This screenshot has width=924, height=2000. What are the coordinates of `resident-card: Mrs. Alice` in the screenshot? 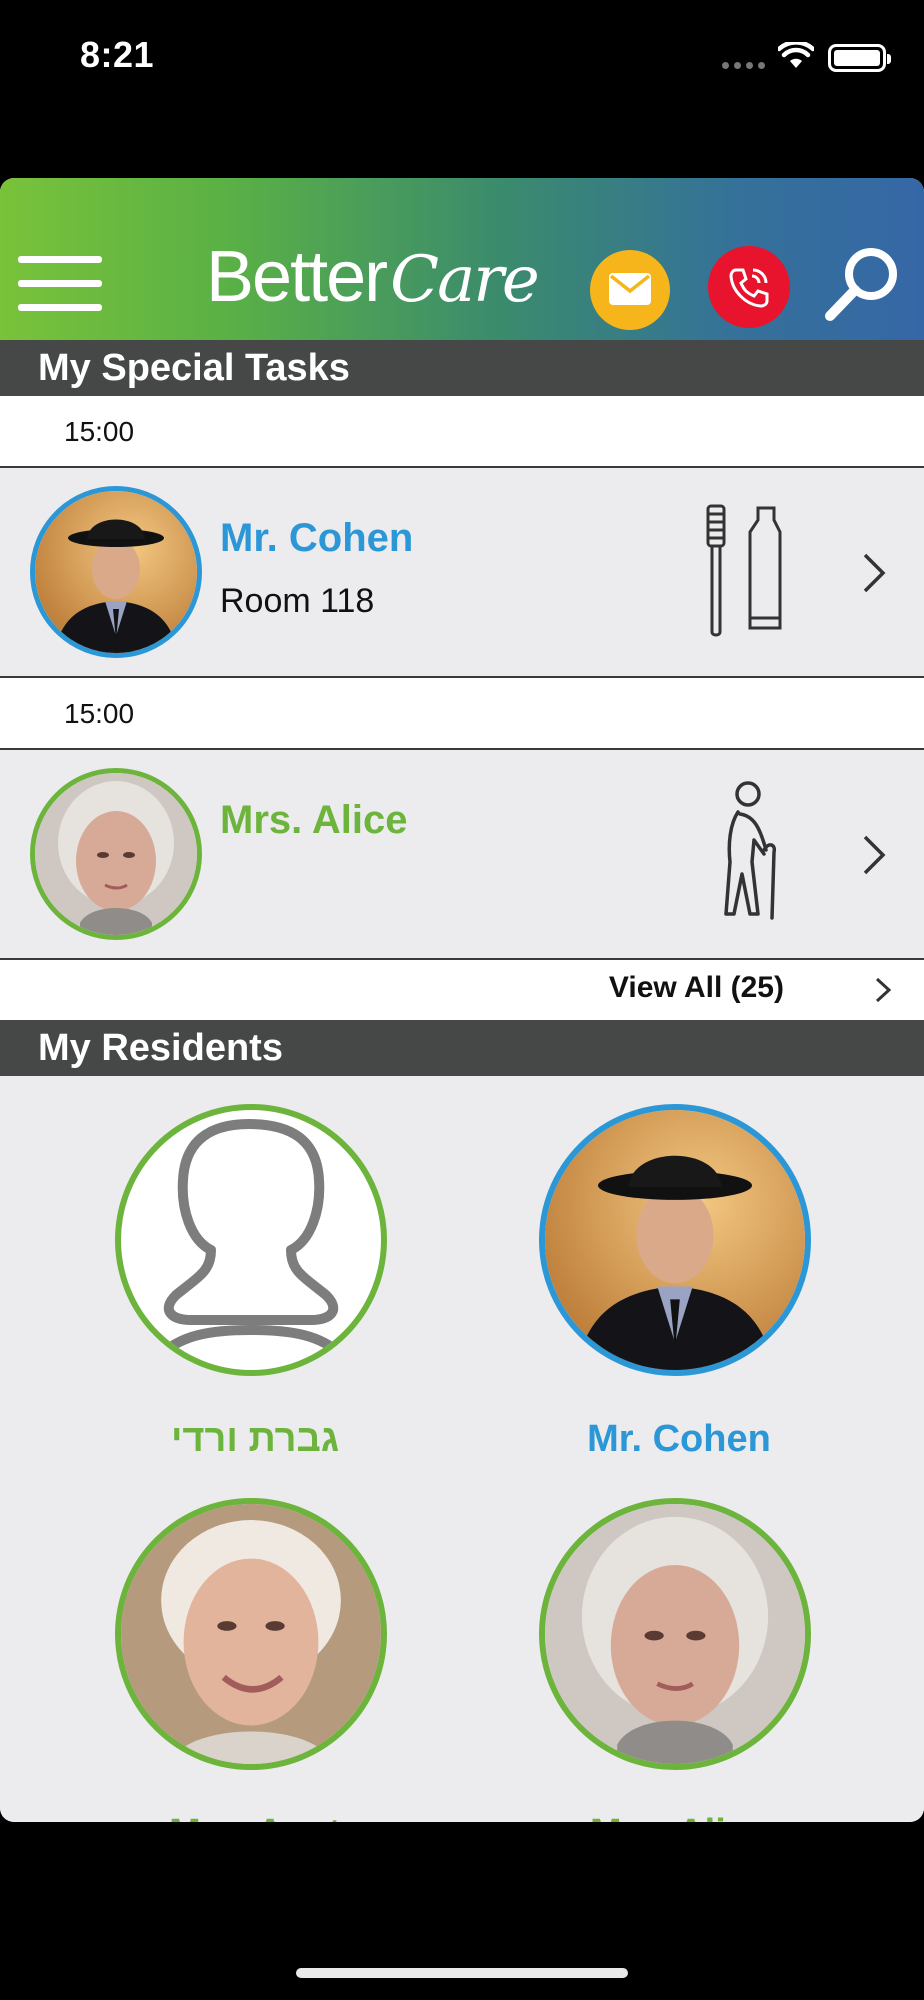 It's located at (679, 1660).